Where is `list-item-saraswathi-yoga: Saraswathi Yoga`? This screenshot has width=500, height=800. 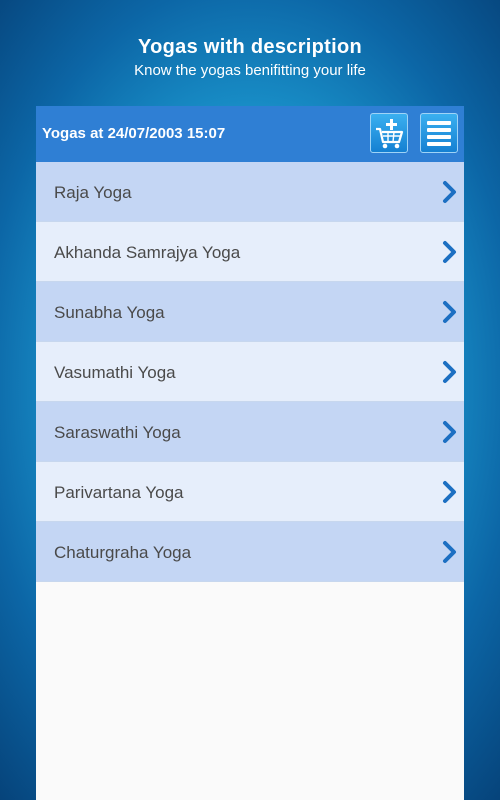 list-item-saraswathi-yoga: Saraswathi Yoga is located at coordinates (250, 432).